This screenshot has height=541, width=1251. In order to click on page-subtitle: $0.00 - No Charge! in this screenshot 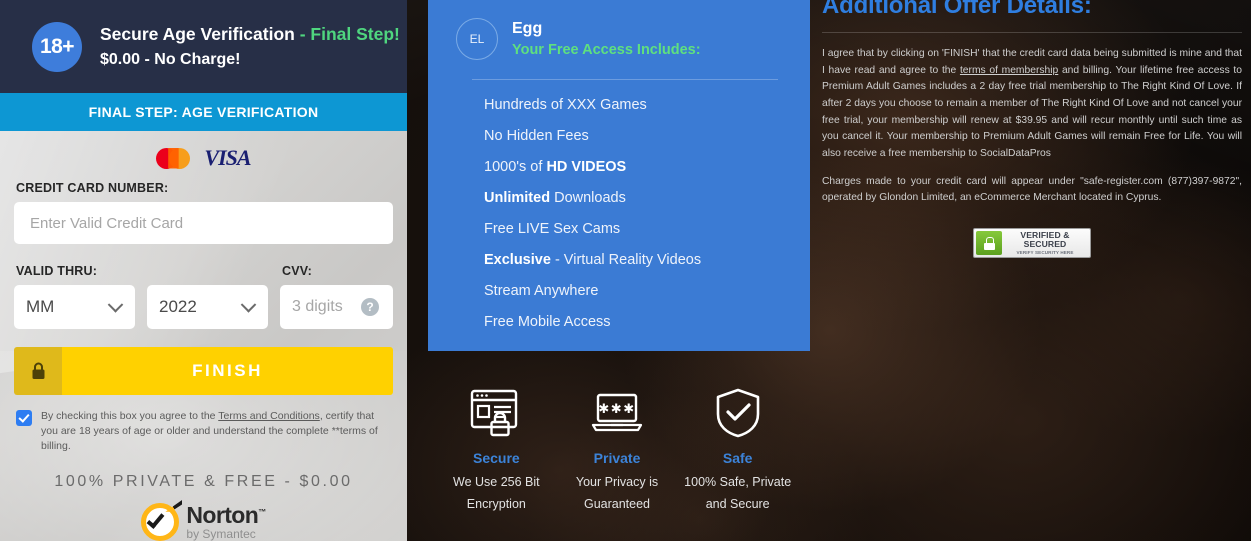, I will do `click(170, 59)`.